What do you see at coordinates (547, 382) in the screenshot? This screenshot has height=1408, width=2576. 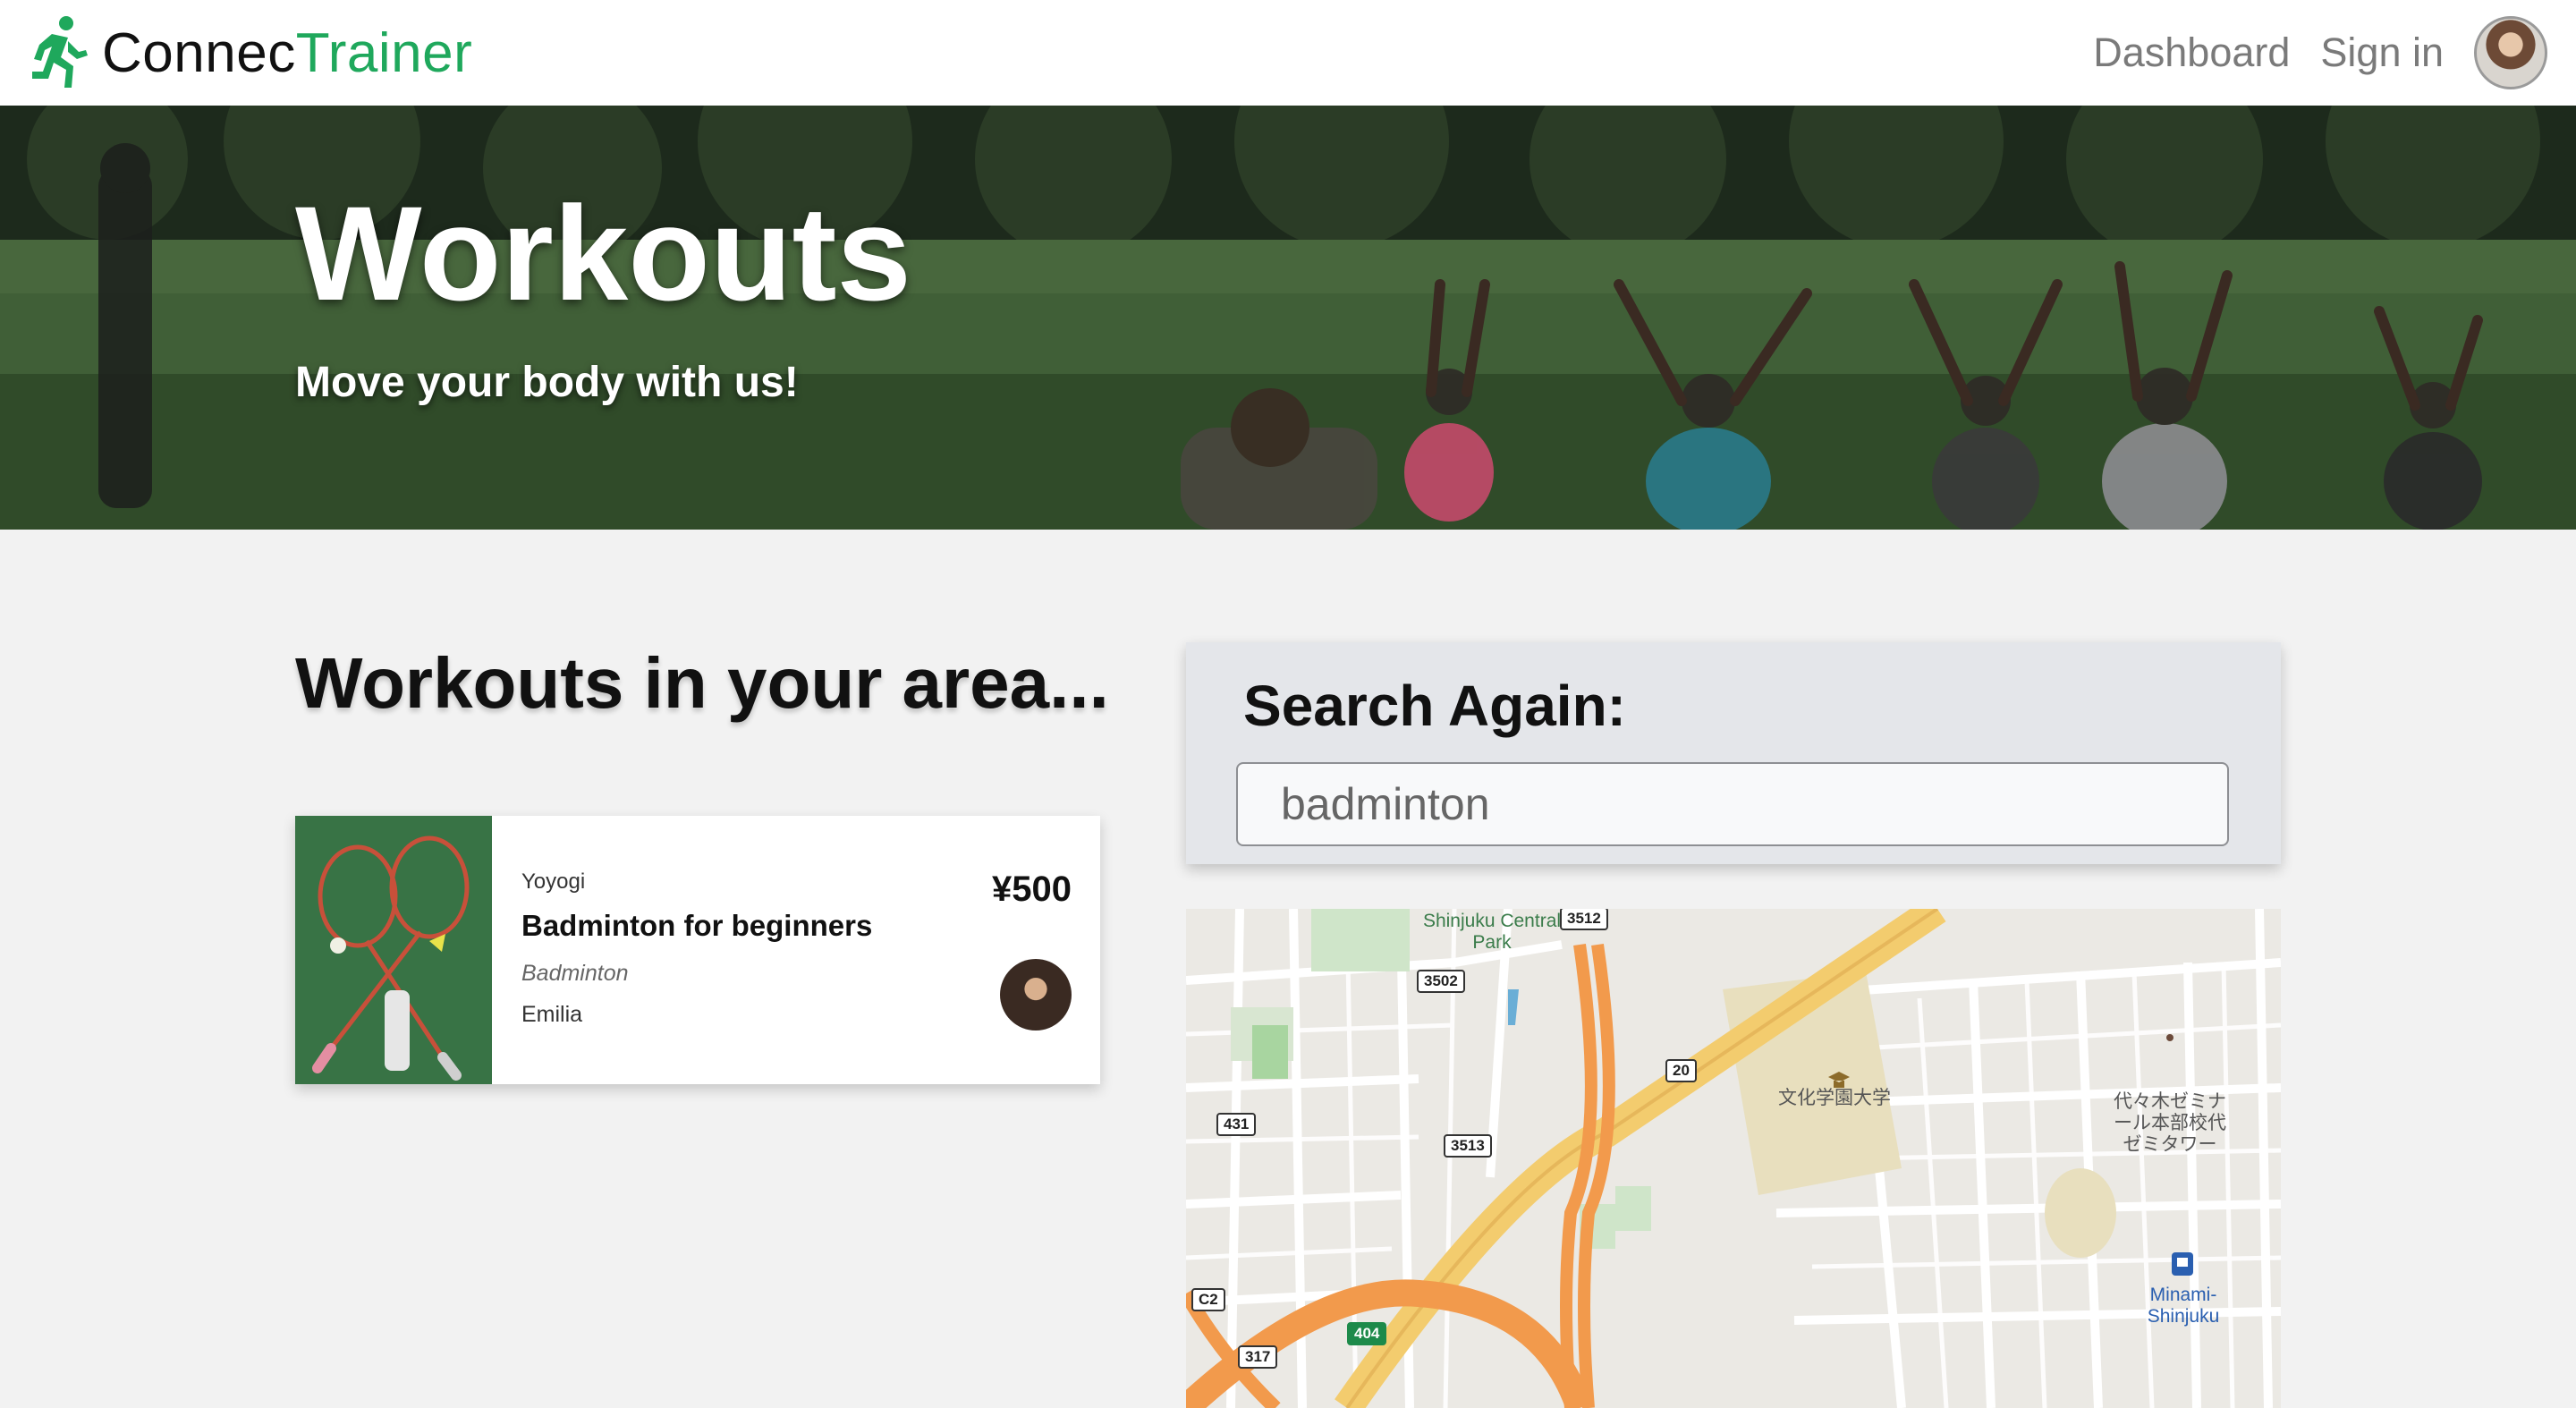 I see `hero-subtitle: Move your body with us!` at bounding box center [547, 382].